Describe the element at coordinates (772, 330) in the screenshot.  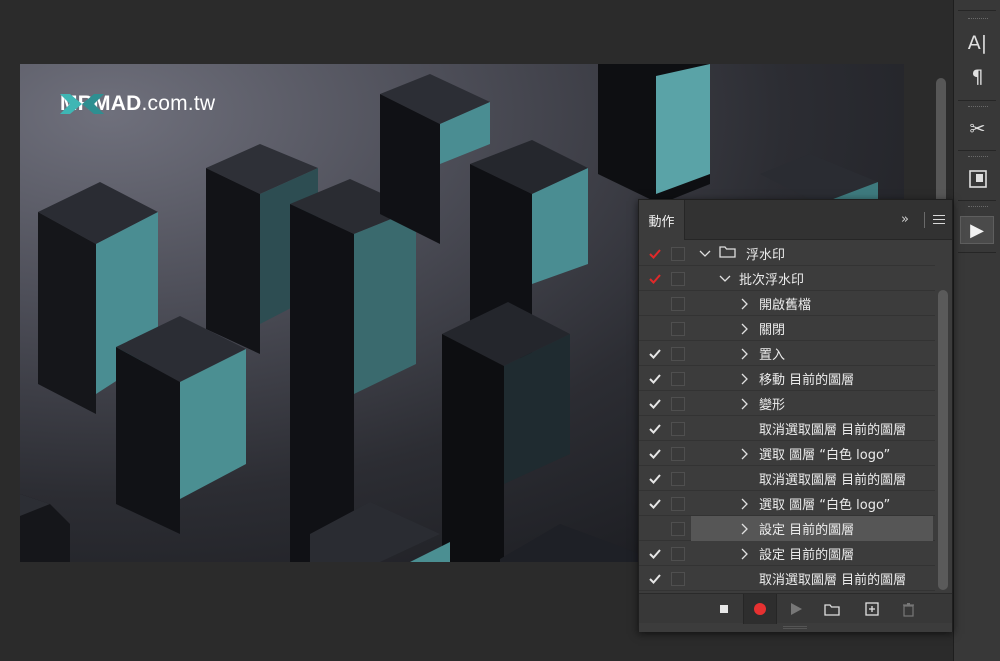
I see `action-label: 關閉` at that location.